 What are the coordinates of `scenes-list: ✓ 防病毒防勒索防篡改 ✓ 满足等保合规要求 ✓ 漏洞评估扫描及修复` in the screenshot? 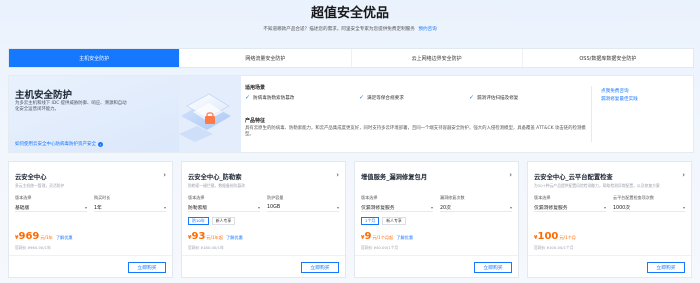 It's located at (415, 101).